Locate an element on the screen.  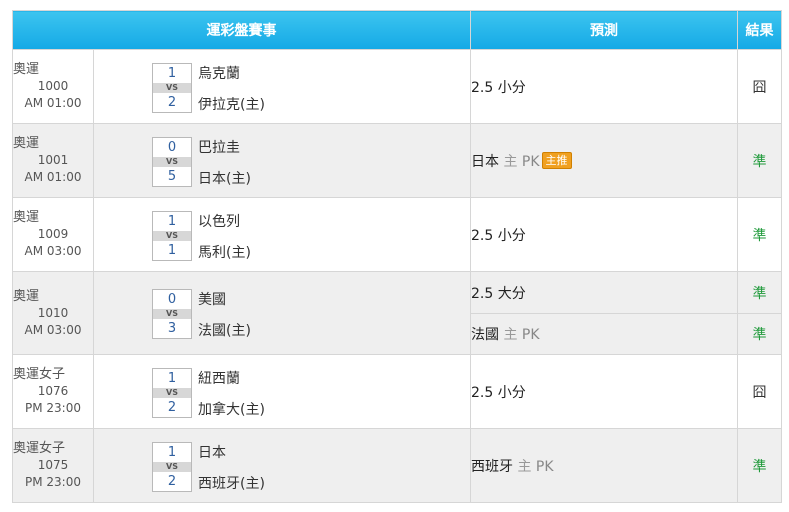
match-cell: 1 VS 2 日本 西班牙(主) is located at coordinates (282, 465).